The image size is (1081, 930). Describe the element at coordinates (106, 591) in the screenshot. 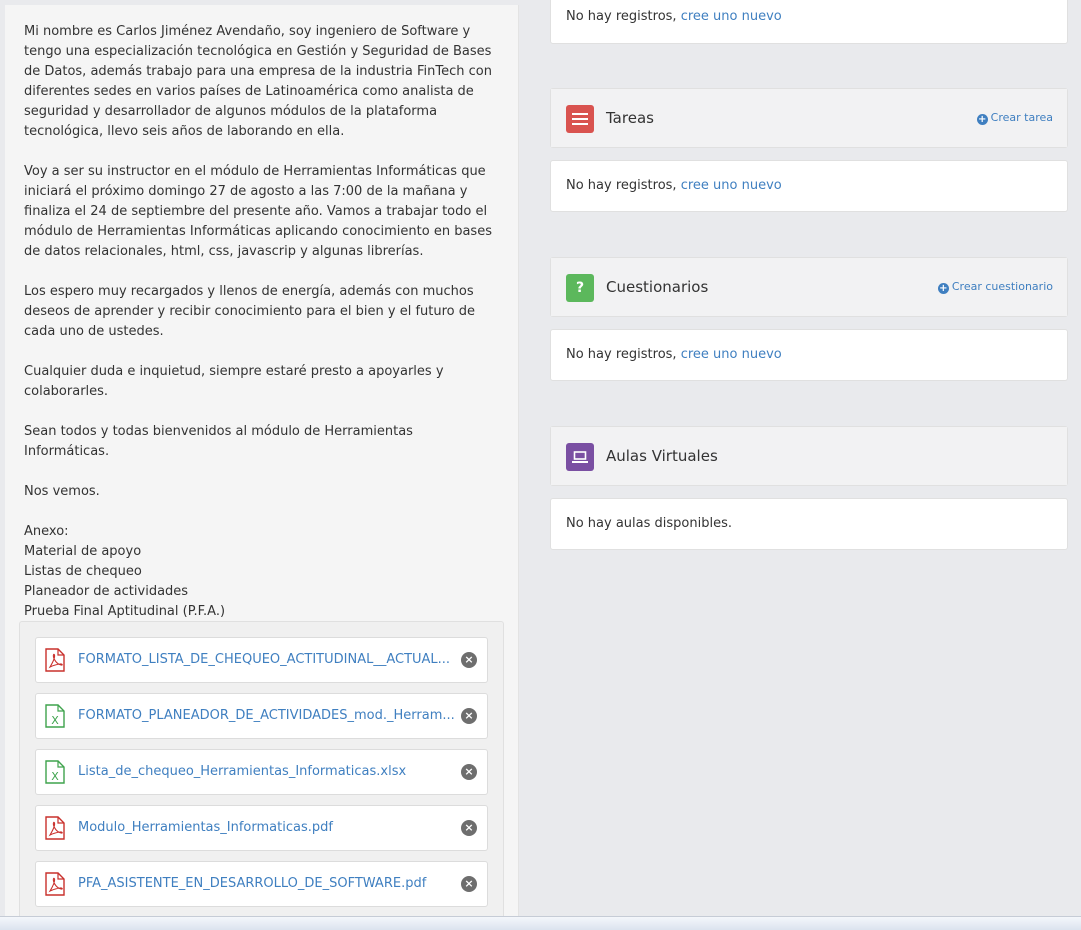

I see `annex-item: Planeador de actividades` at that location.